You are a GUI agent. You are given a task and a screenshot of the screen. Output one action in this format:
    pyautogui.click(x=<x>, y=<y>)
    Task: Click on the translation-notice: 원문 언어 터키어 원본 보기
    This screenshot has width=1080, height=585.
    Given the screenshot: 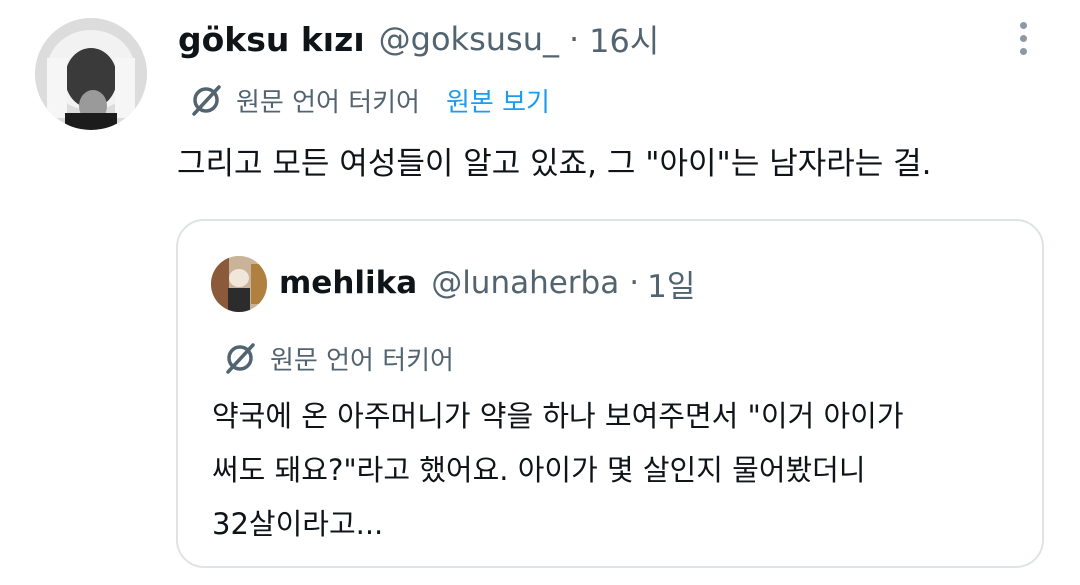 What is the action you would take?
    pyautogui.click(x=369, y=100)
    